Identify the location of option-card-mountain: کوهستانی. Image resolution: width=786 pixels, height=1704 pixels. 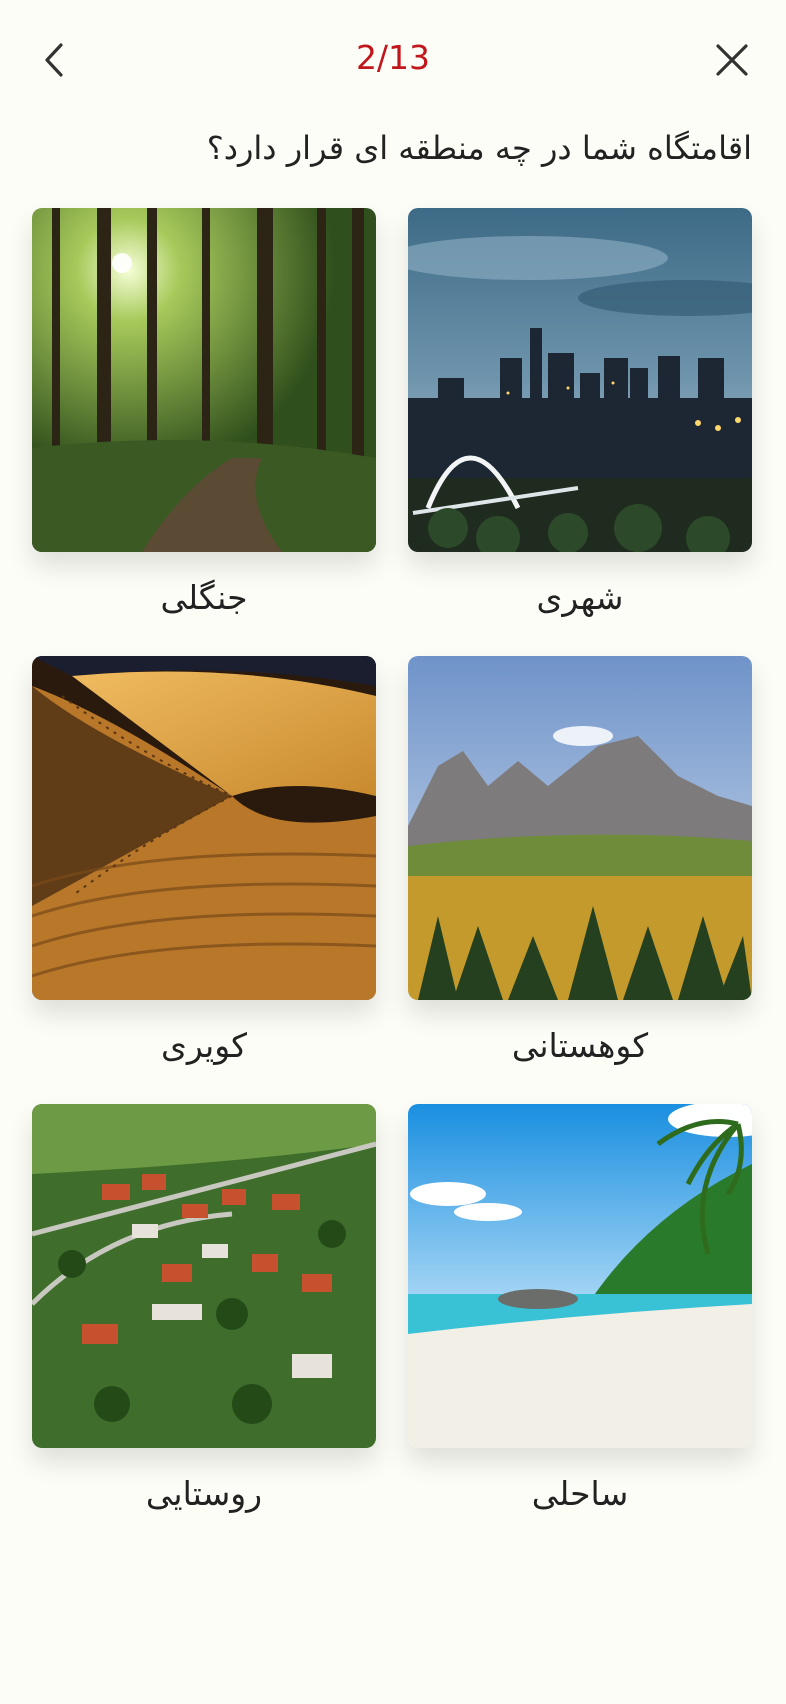
(580, 880).